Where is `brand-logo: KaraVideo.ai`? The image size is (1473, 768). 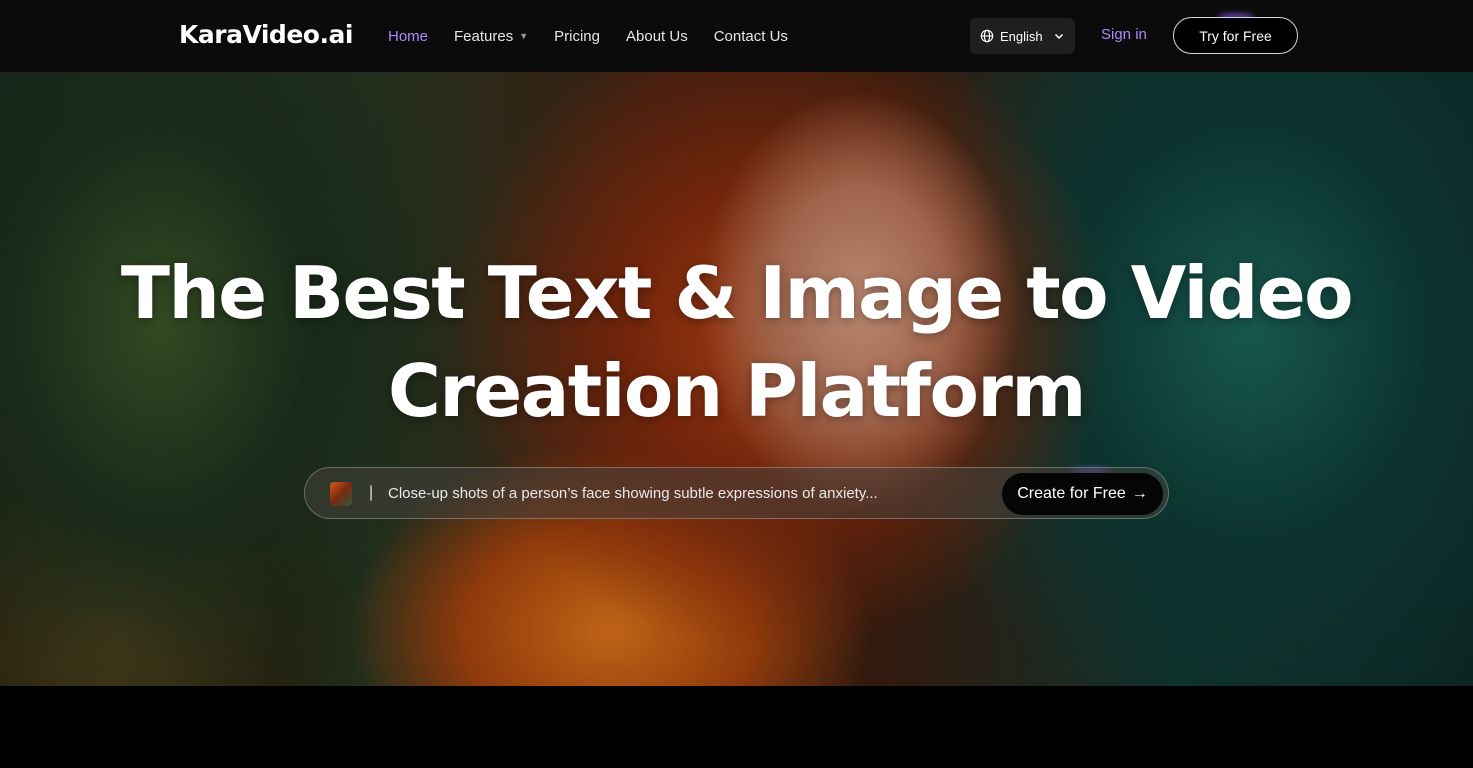
brand-logo: KaraVideo.ai is located at coordinates (266, 34).